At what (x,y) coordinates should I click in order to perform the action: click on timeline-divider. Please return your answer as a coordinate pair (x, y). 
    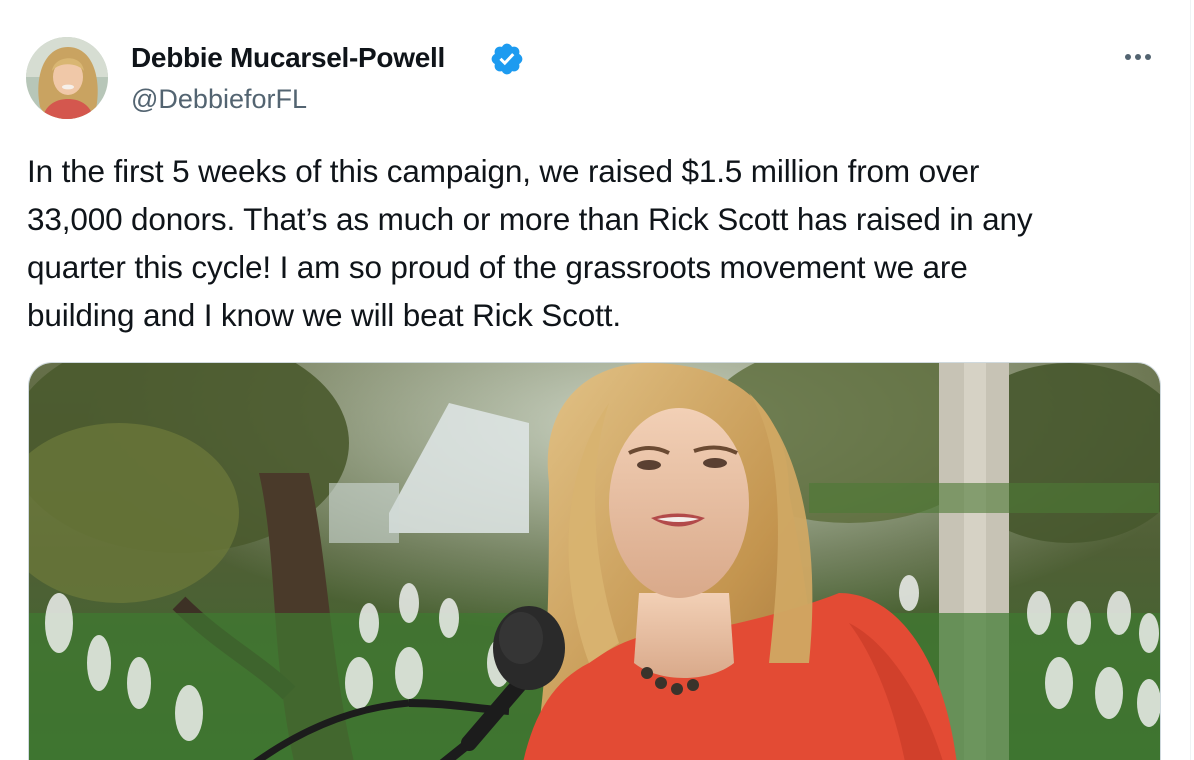
    Looking at the image, I should click on (1190, 380).